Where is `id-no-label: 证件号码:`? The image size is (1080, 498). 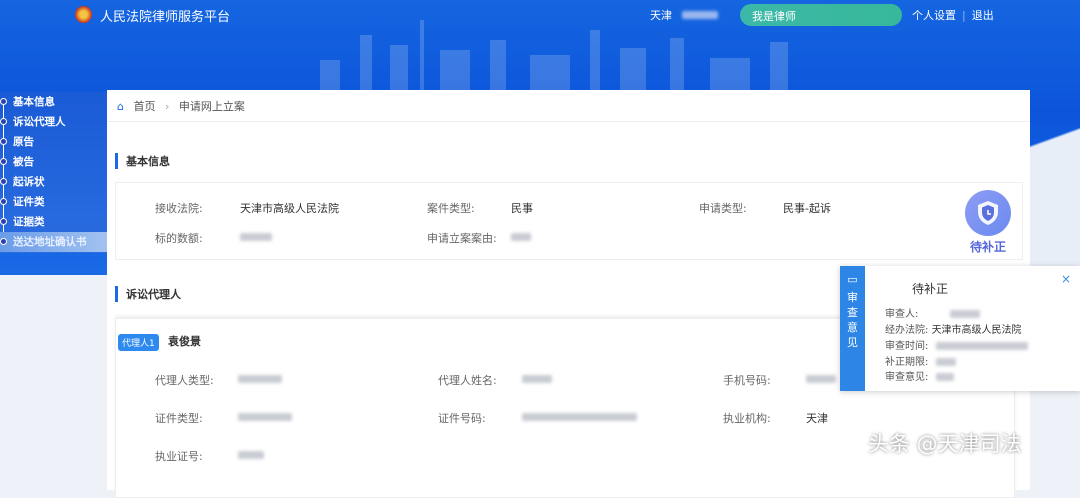 id-no-label: 证件号码: is located at coordinates (462, 418).